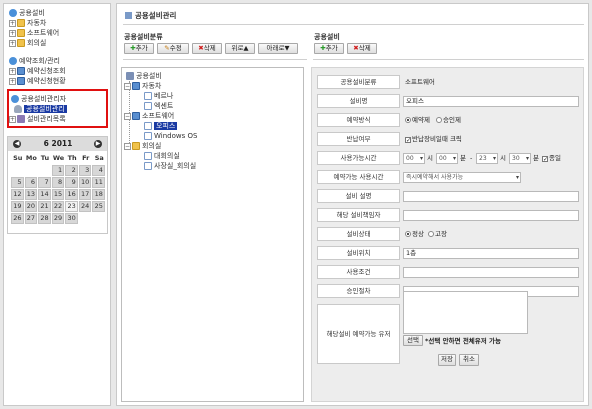 The width and height of the screenshot is (592, 409). Describe the element at coordinates (37, 81) in the screenshot. I see `tree-item-reservation-status: + 예약신청현황` at that location.